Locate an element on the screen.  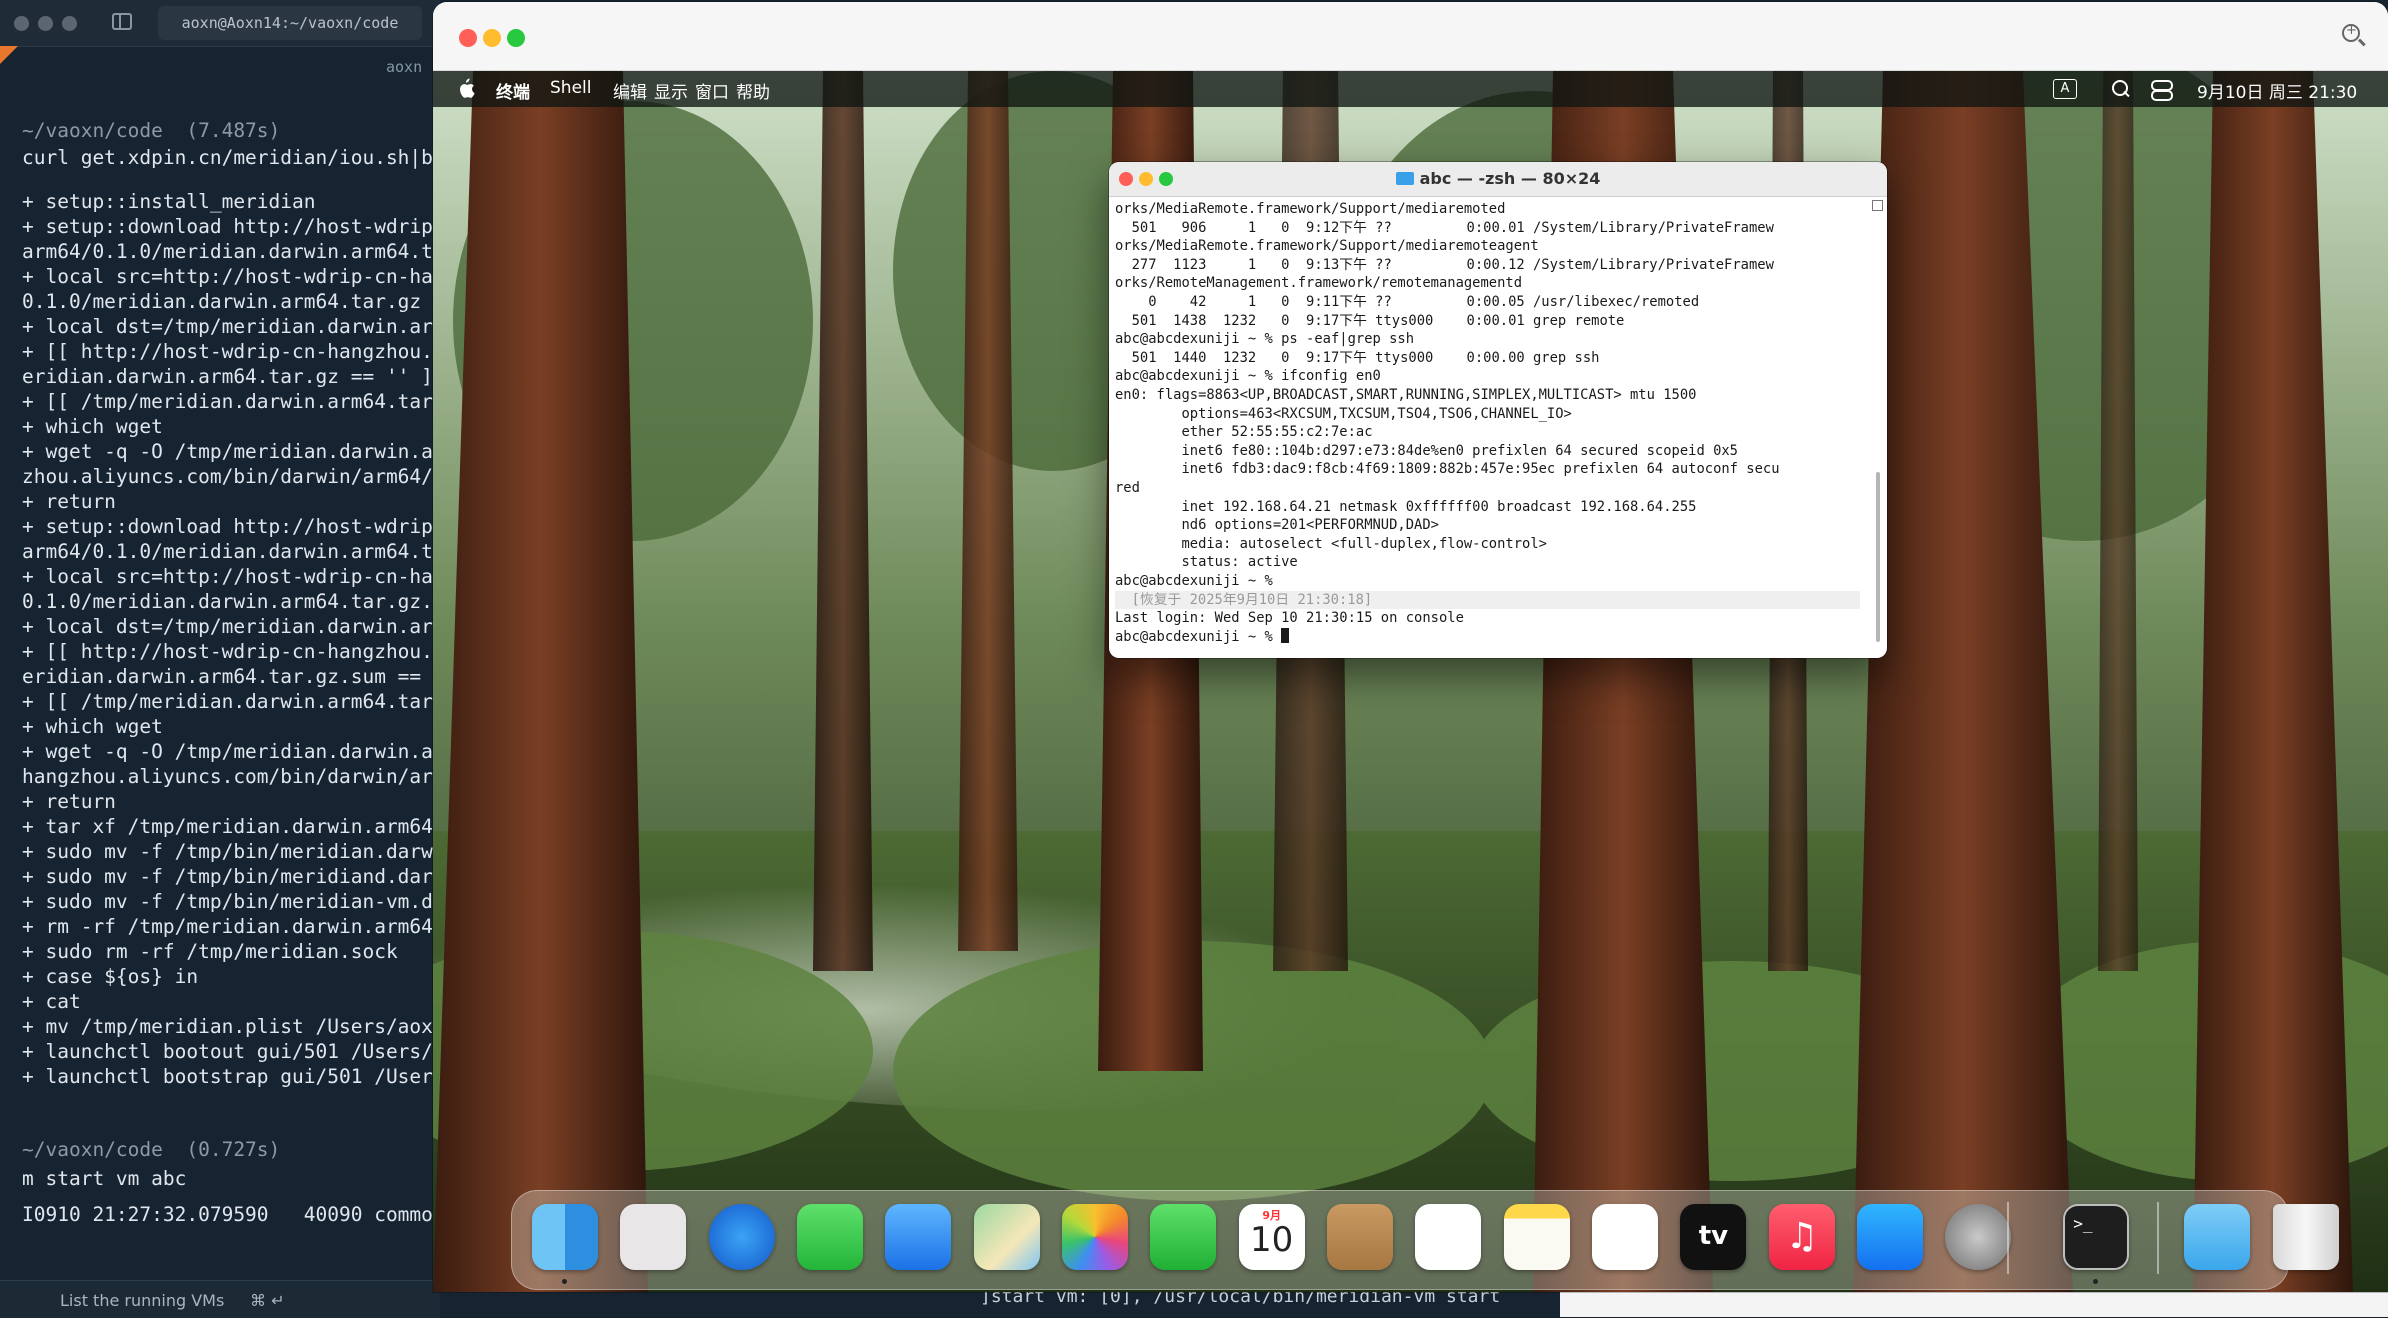
guest-terminal-title-text: abc — -zsh — 80×24 is located at coordinates (1510, 178).